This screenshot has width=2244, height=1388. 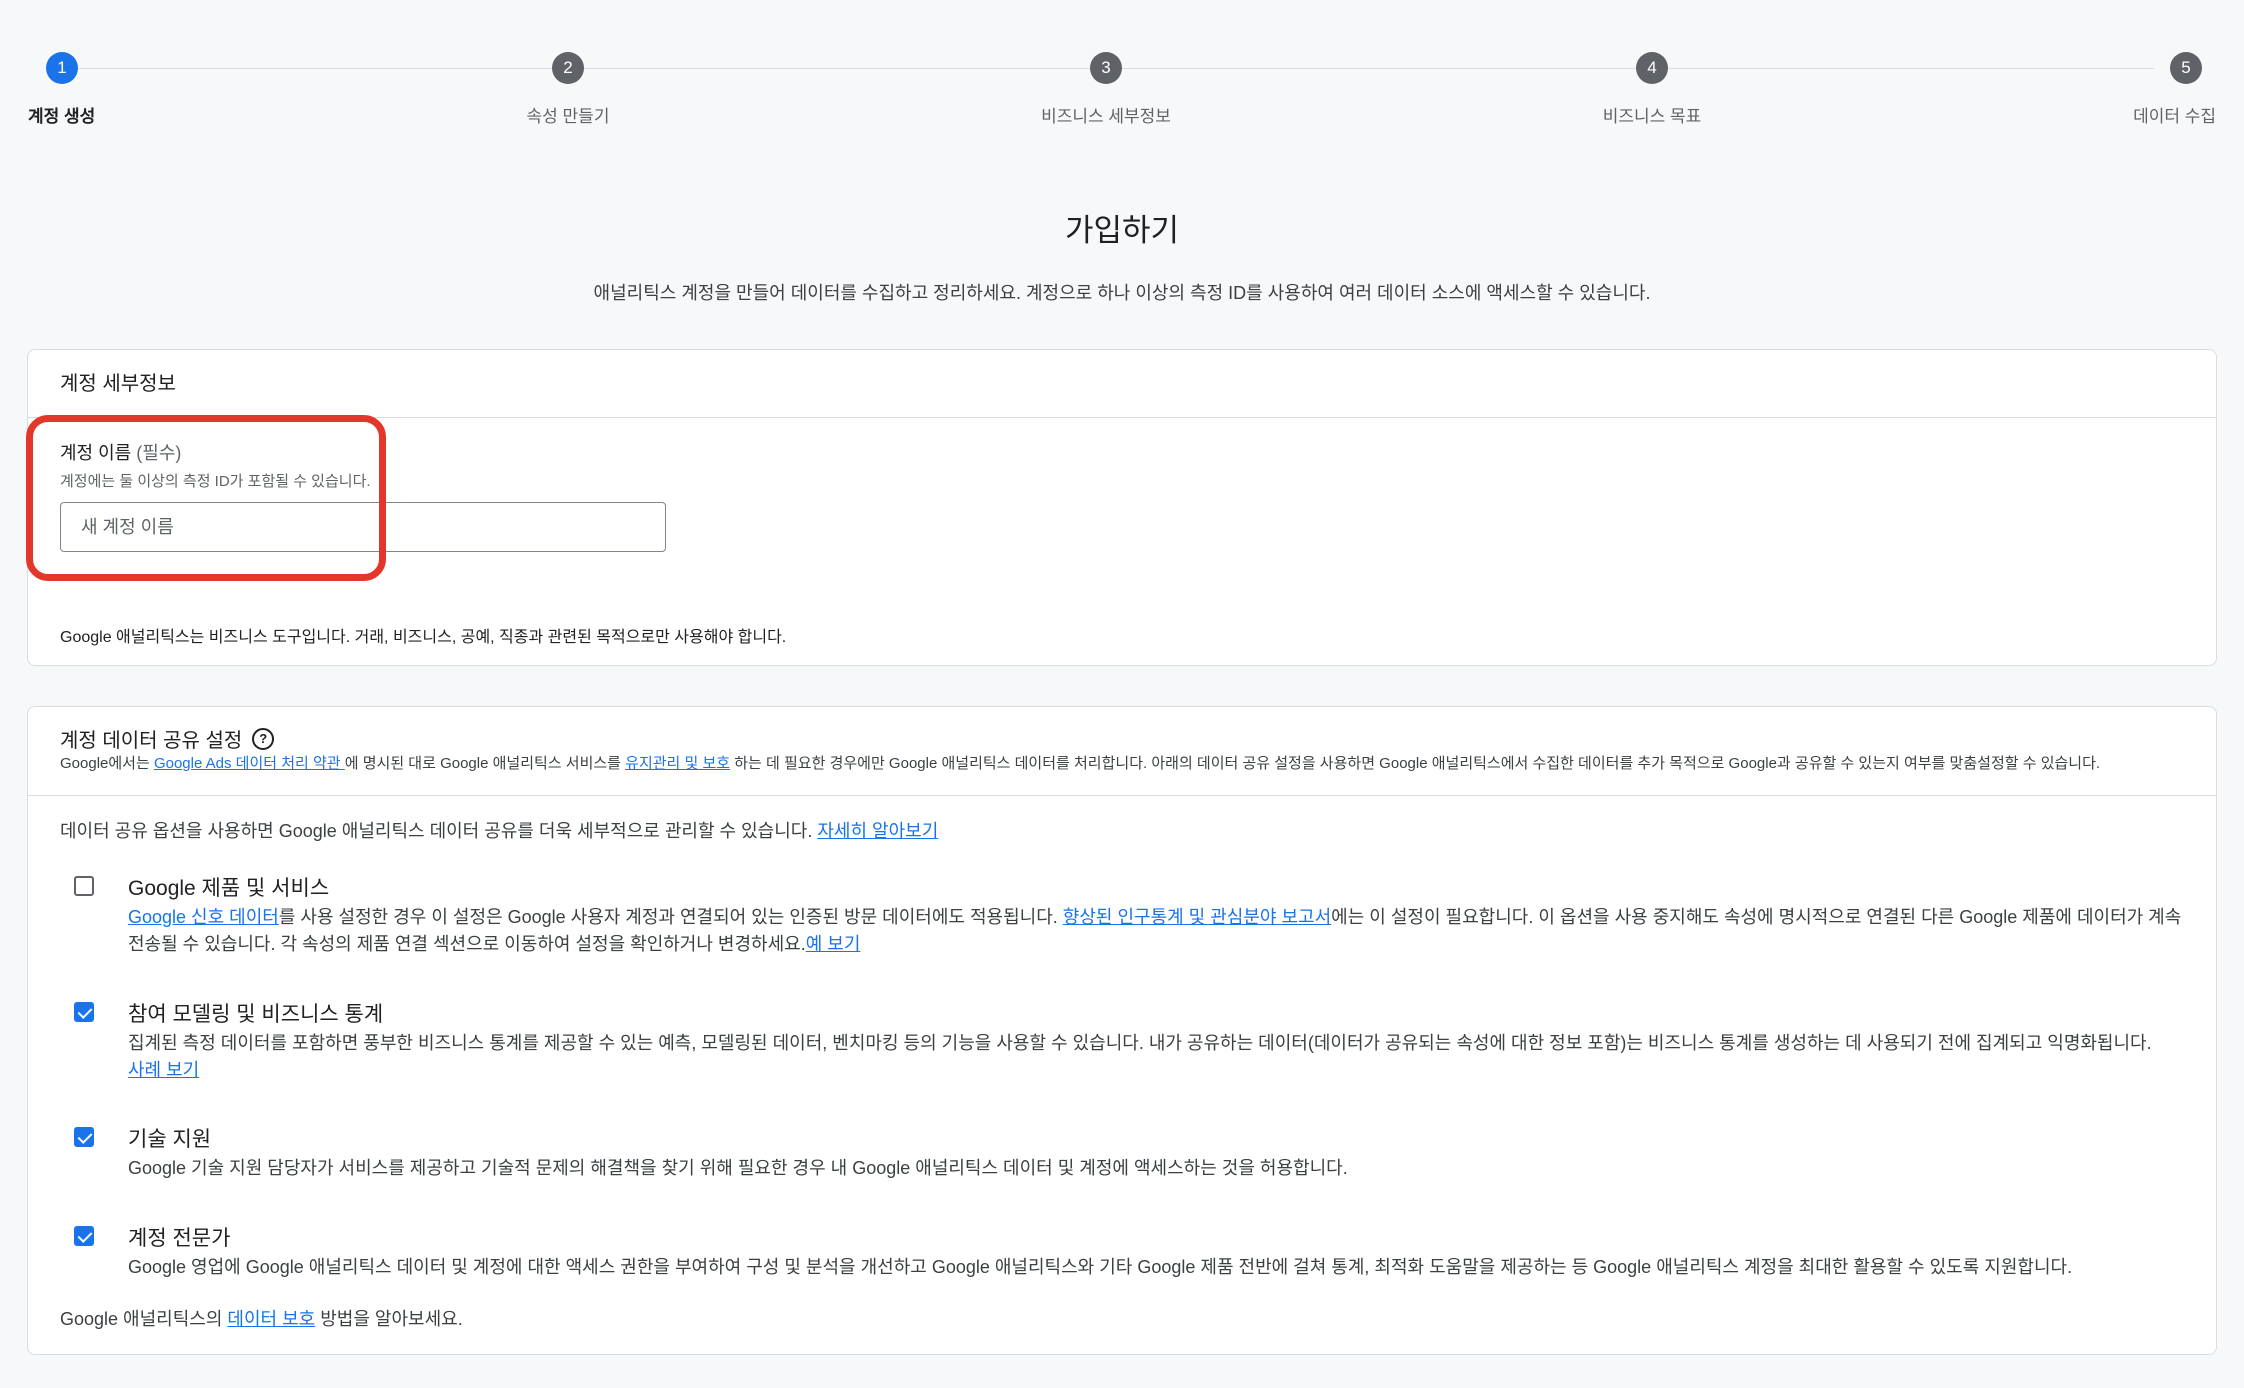 I want to click on account-name-hint: 계정에는 둘 이상의 측정 ID가 포함될 수 있습니다., so click(x=215, y=481).